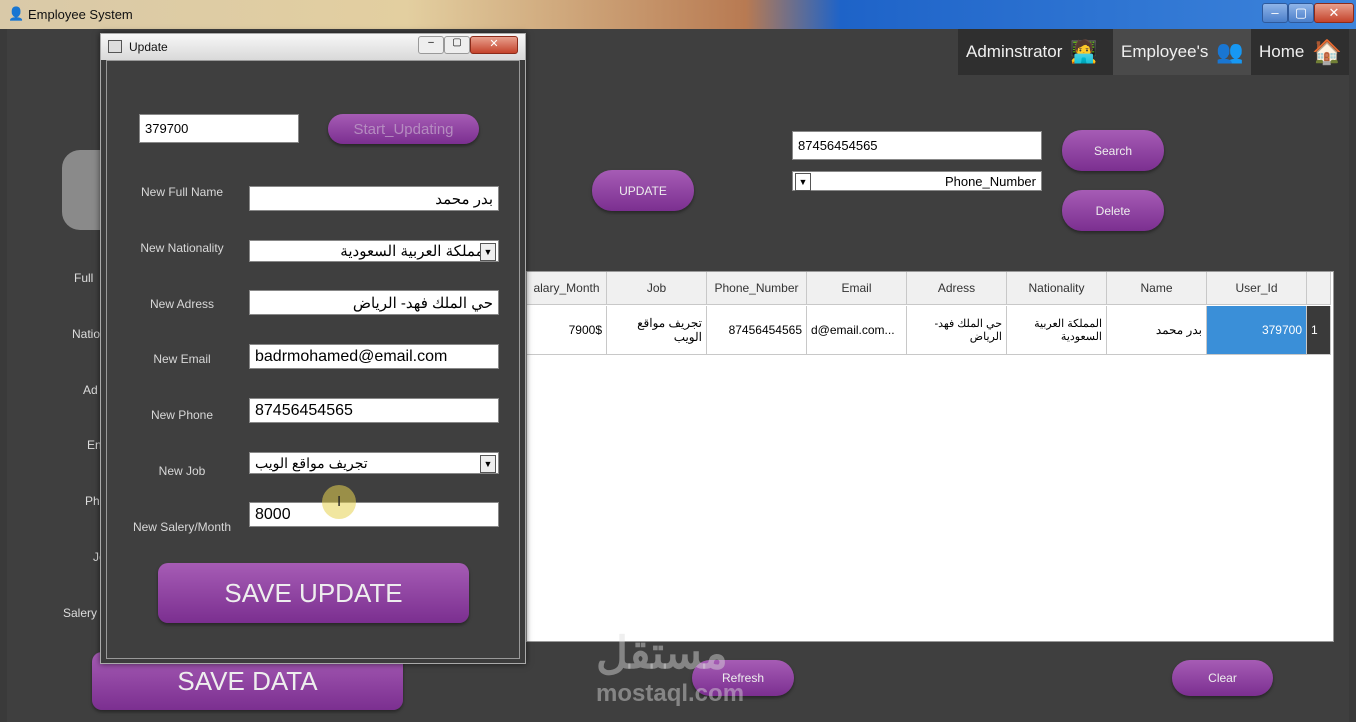 The image size is (1356, 722). What do you see at coordinates (917, 181) in the screenshot?
I see `search-filter-select: ▼ Phone_Number` at bounding box center [917, 181].